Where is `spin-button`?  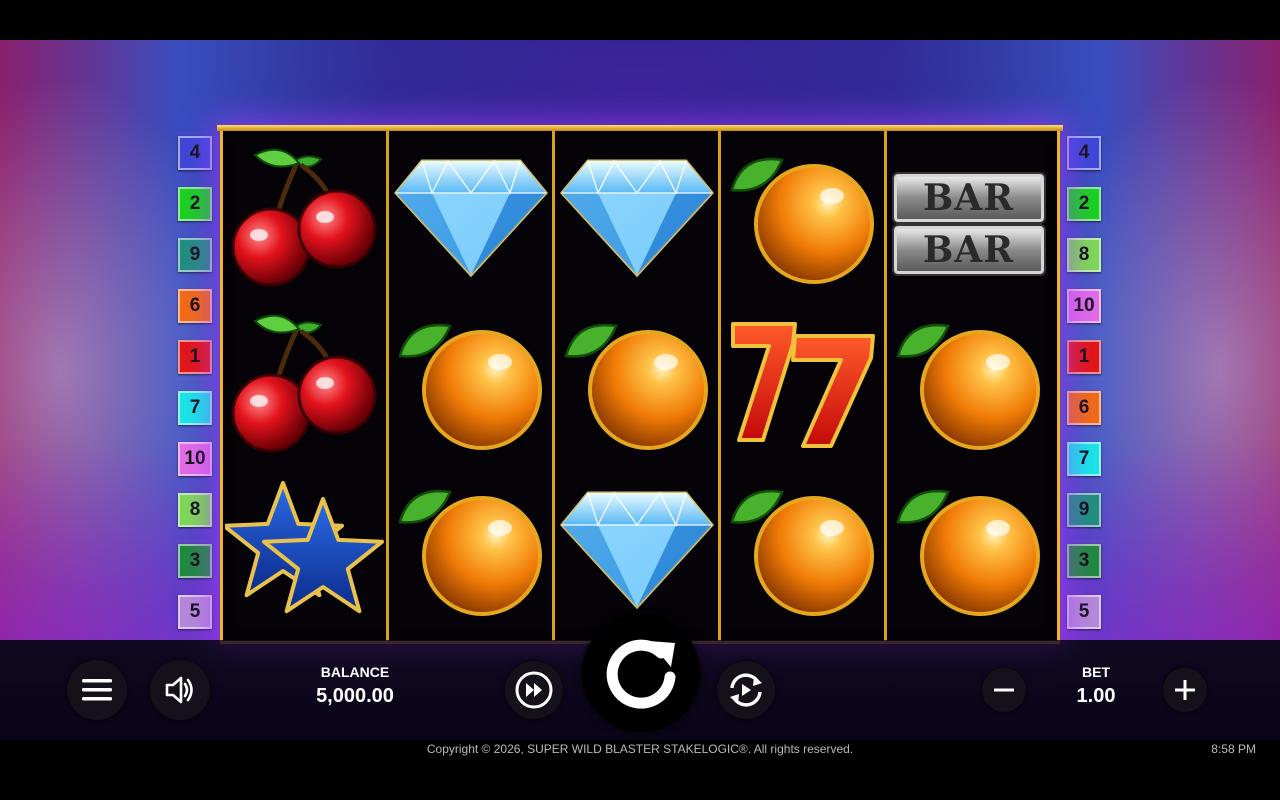
spin-button is located at coordinates (641, 673).